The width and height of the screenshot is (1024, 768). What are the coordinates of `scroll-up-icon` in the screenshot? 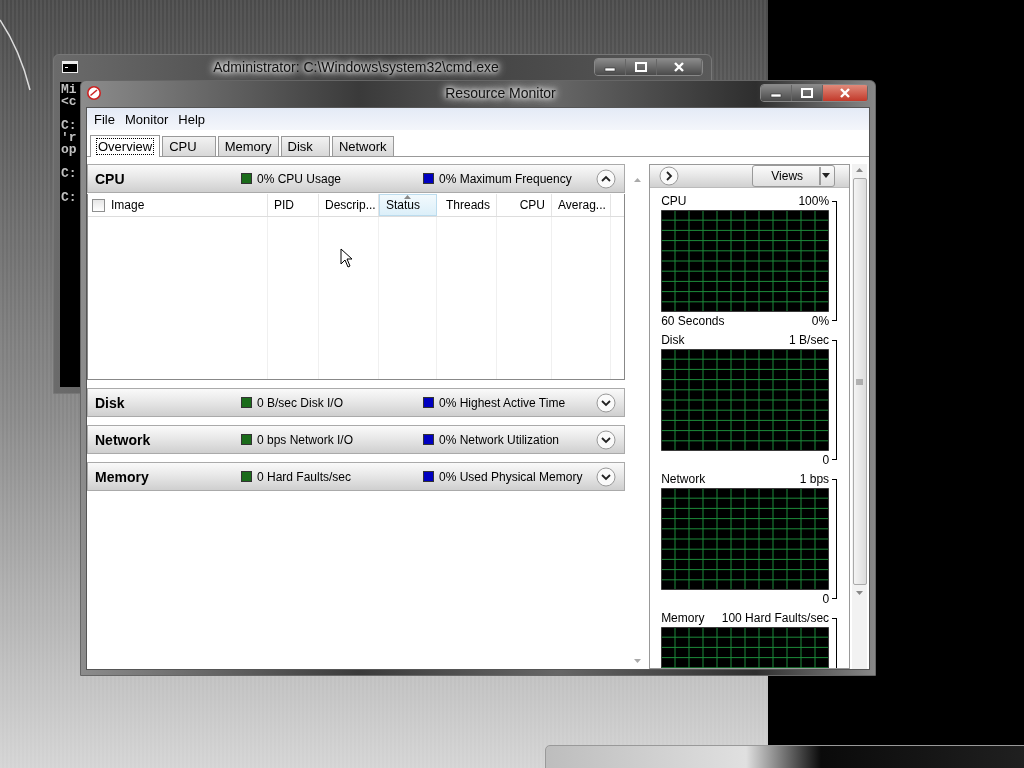 It's located at (860, 170).